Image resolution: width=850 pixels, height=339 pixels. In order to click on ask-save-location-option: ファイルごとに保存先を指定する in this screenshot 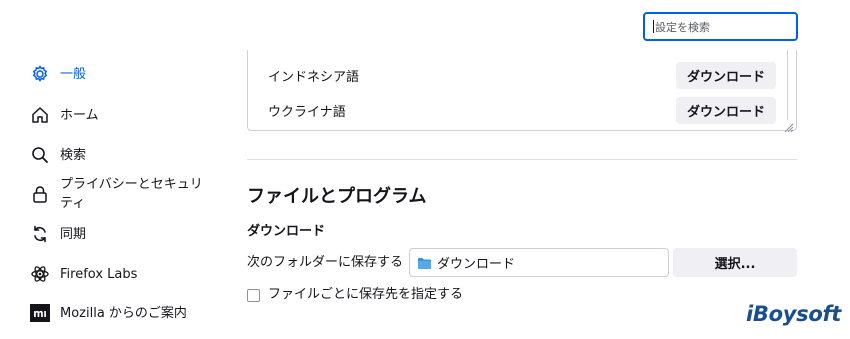, I will do `click(355, 295)`.